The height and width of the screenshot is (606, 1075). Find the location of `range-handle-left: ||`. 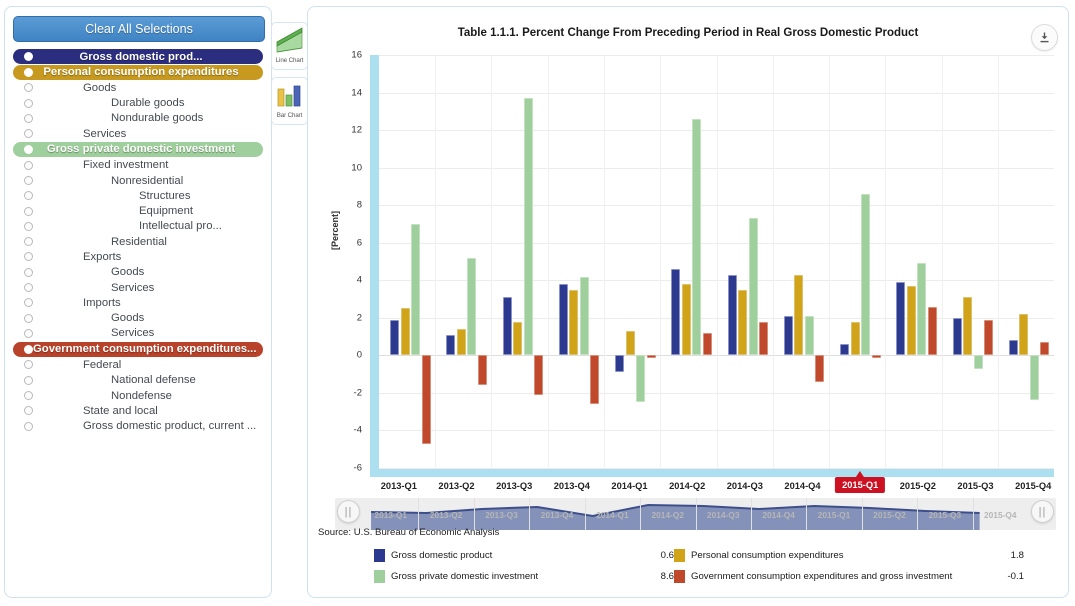

range-handle-left: || is located at coordinates (348, 511).